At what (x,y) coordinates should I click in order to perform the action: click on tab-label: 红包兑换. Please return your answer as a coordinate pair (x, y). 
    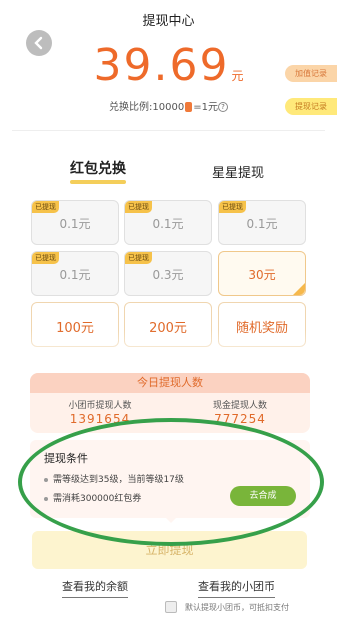
    Looking at the image, I should click on (98, 169).